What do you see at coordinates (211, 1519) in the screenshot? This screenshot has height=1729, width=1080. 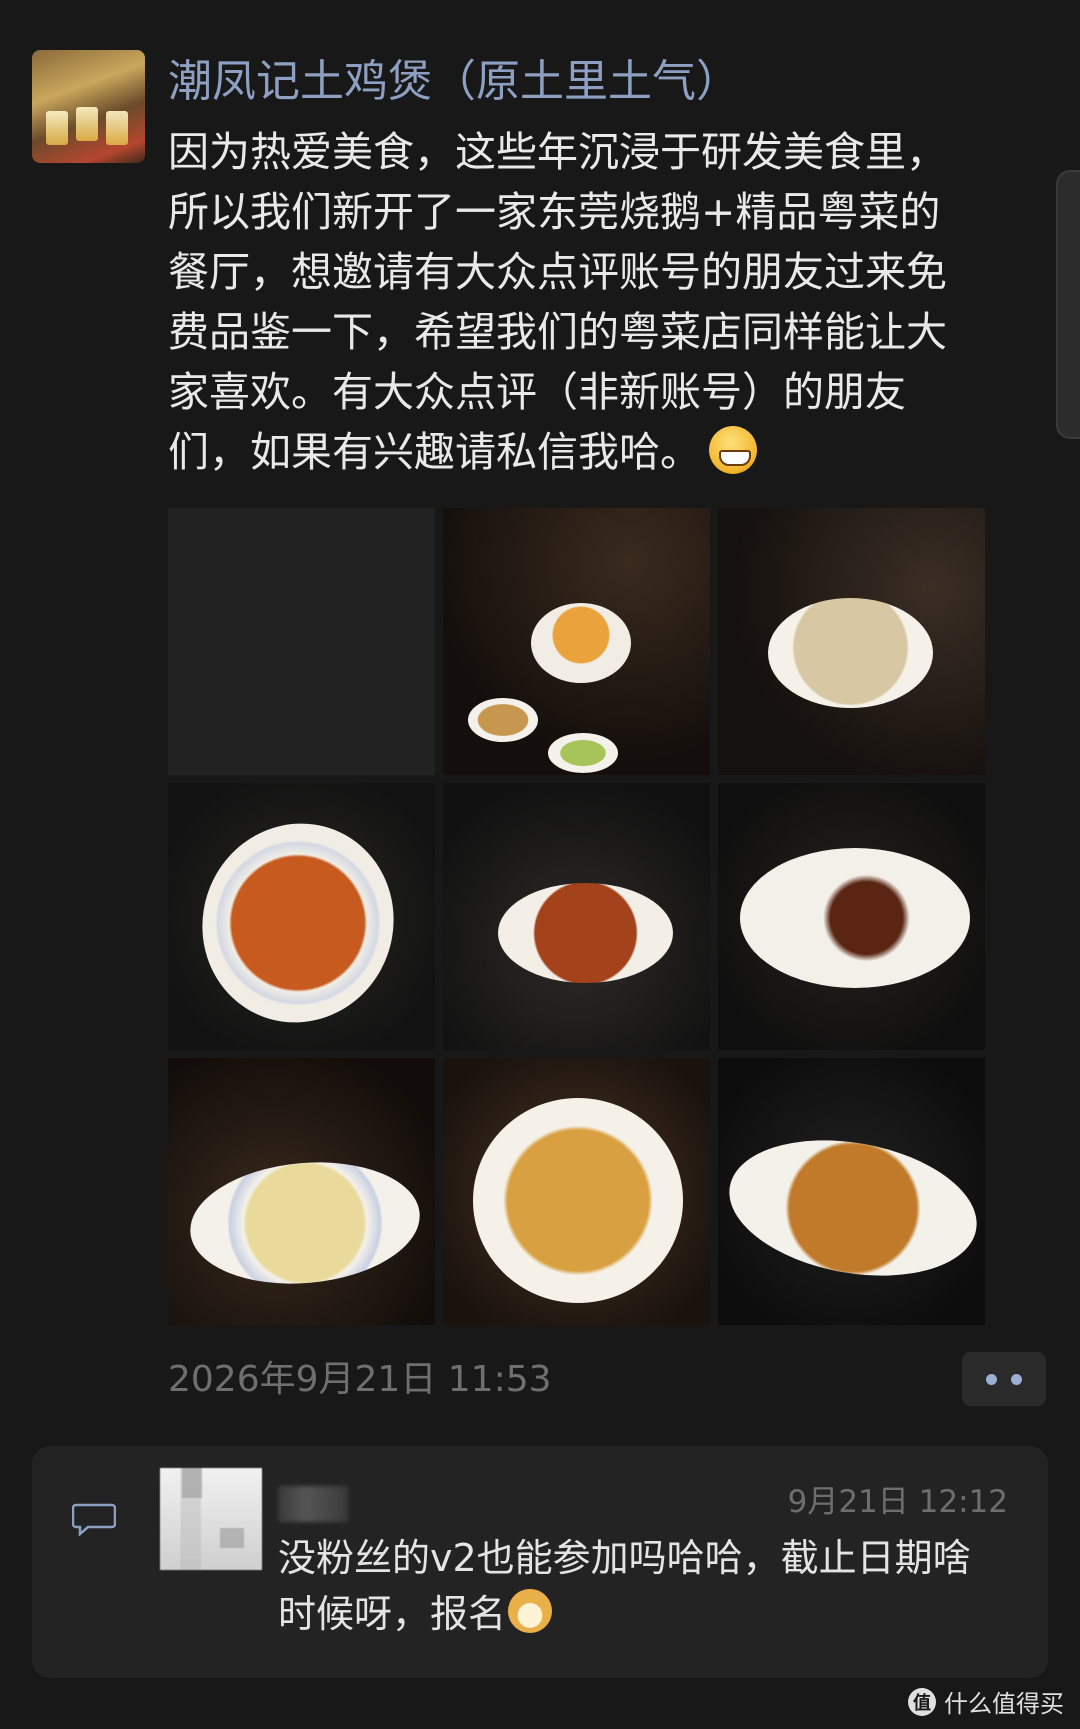 I see `commenter-avatar` at bounding box center [211, 1519].